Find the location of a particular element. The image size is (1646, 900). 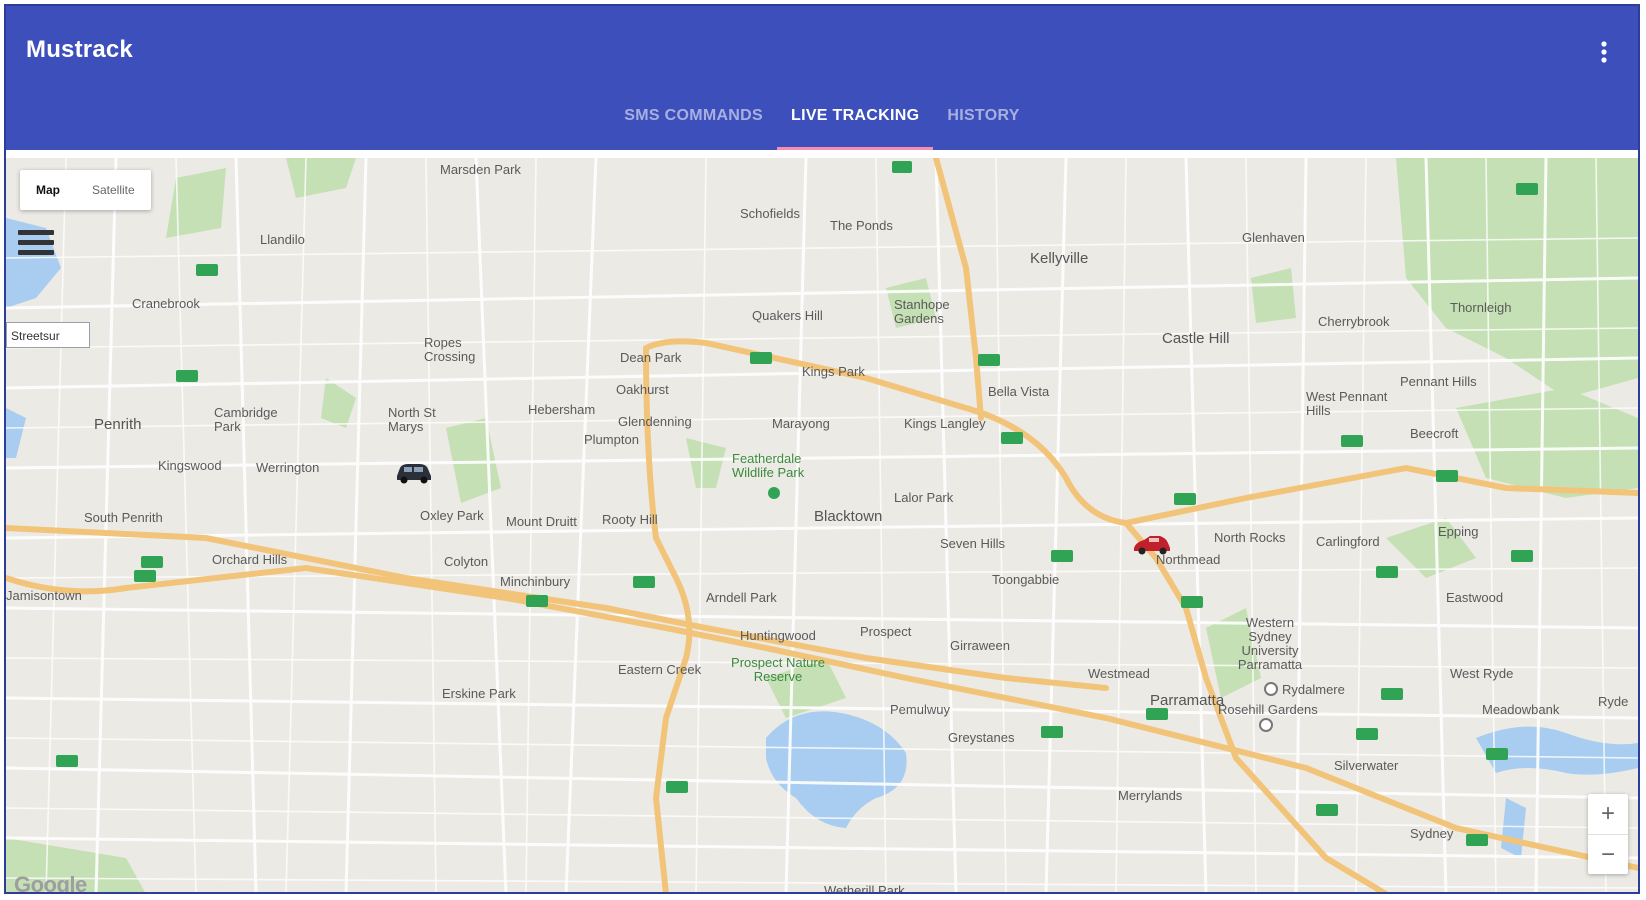

place-schofields: Schofields is located at coordinates (770, 213).